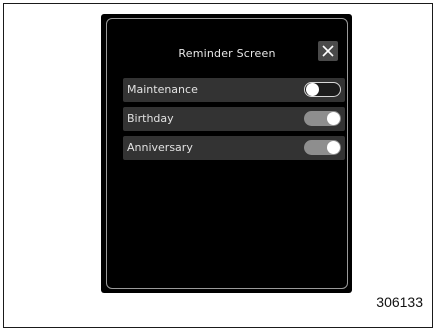 The height and width of the screenshot is (333, 438). Describe the element at coordinates (160, 147) in the screenshot. I see `anniversary-label: Anniversary` at that location.